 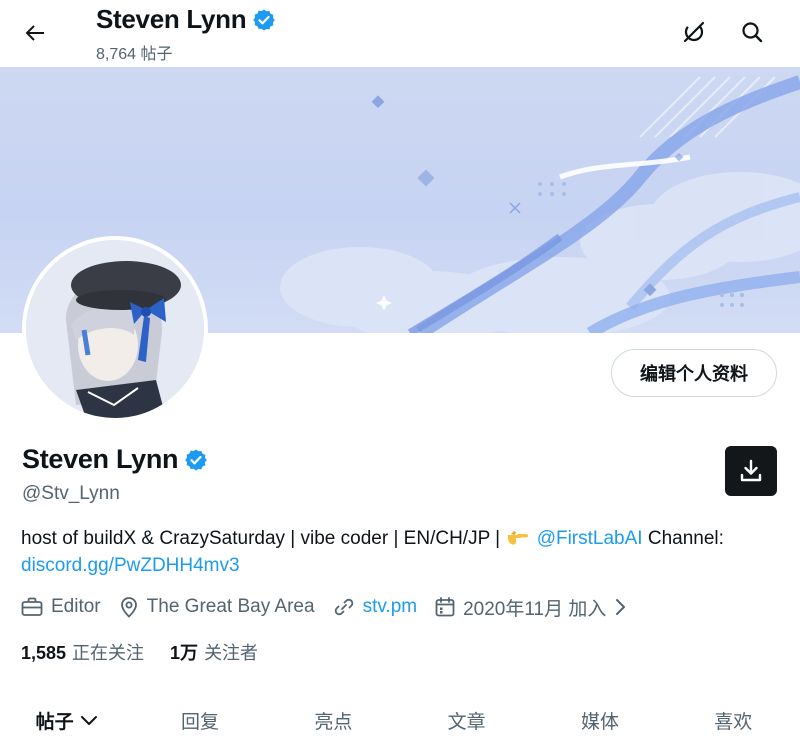 What do you see at coordinates (390, 607) in the screenshot?
I see `meta-website-link: stv.pm` at bounding box center [390, 607].